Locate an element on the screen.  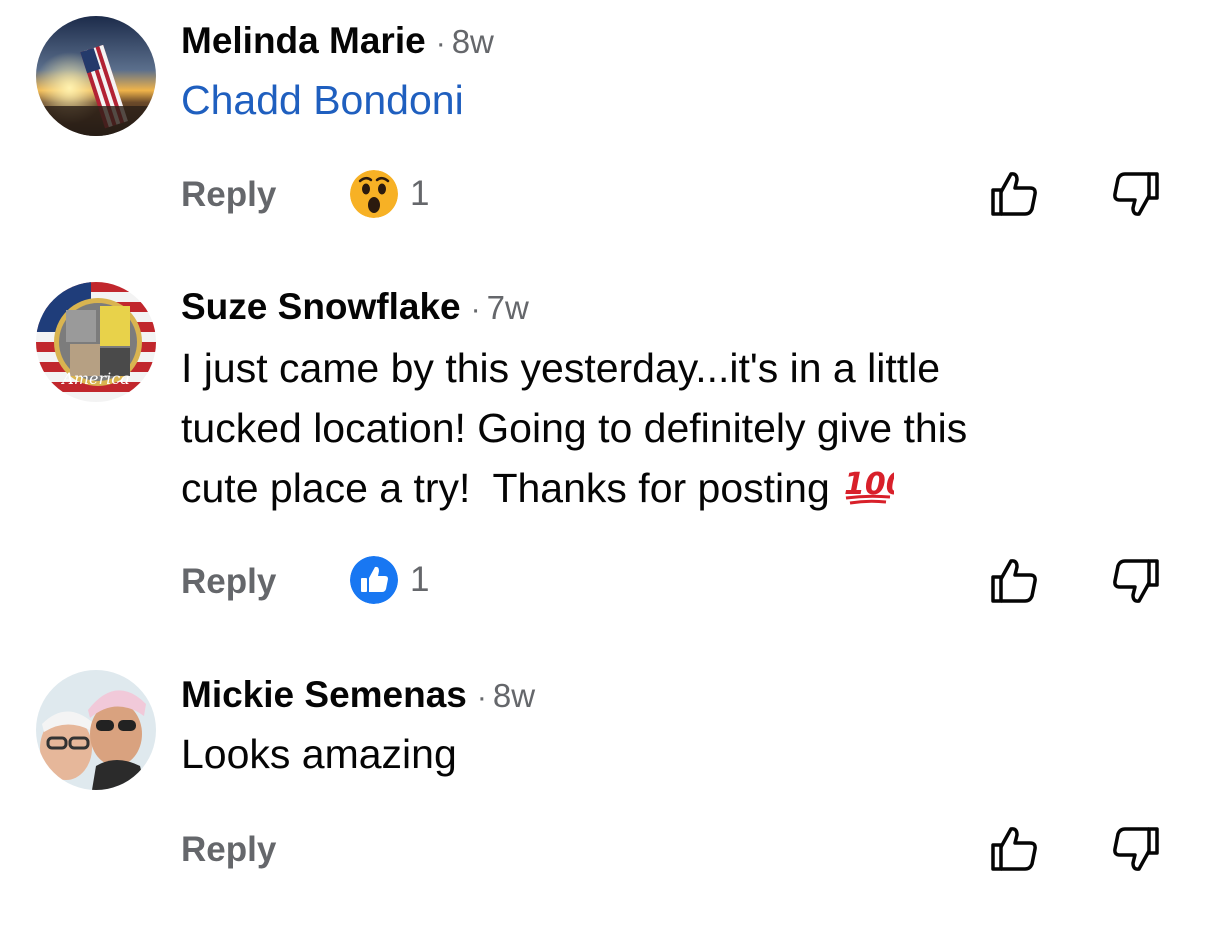
comment-header: Suze Snowflake · 7w is located at coordinates (355, 306).